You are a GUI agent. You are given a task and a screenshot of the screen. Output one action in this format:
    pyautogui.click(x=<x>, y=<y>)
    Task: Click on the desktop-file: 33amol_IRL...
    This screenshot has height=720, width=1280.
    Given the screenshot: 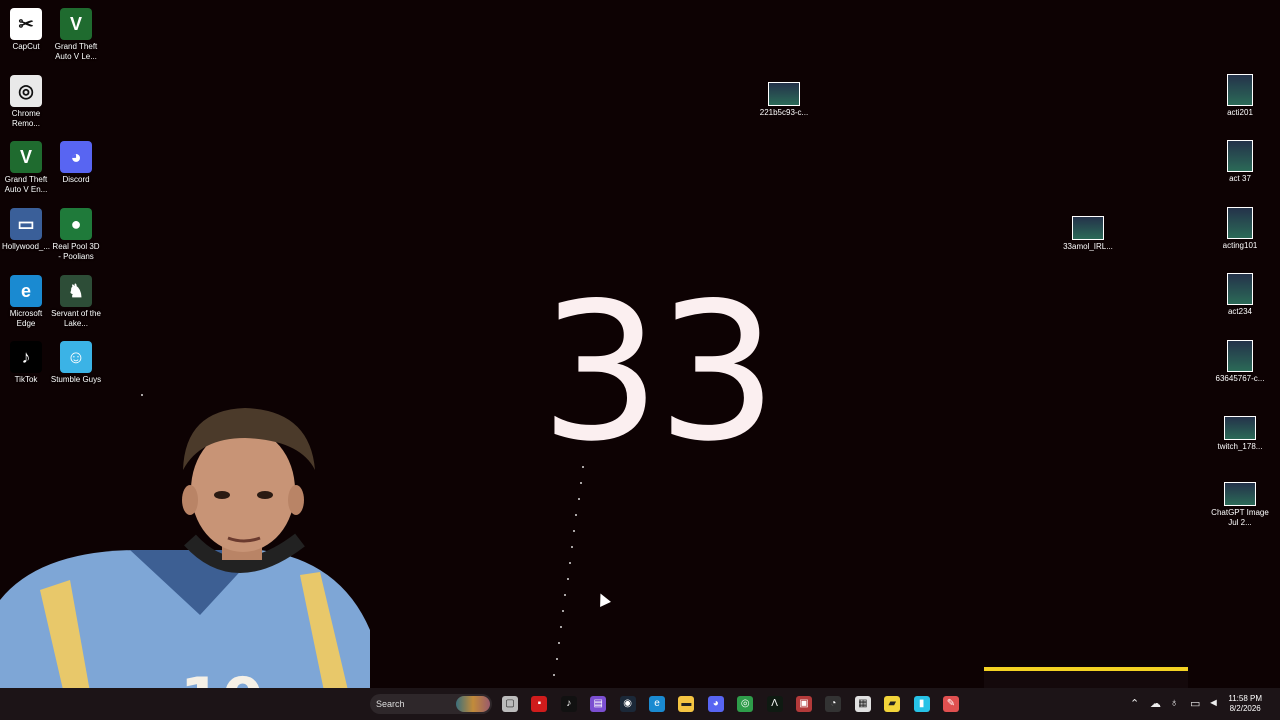 What is the action you would take?
    pyautogui.click(x=1088, y=234)
    